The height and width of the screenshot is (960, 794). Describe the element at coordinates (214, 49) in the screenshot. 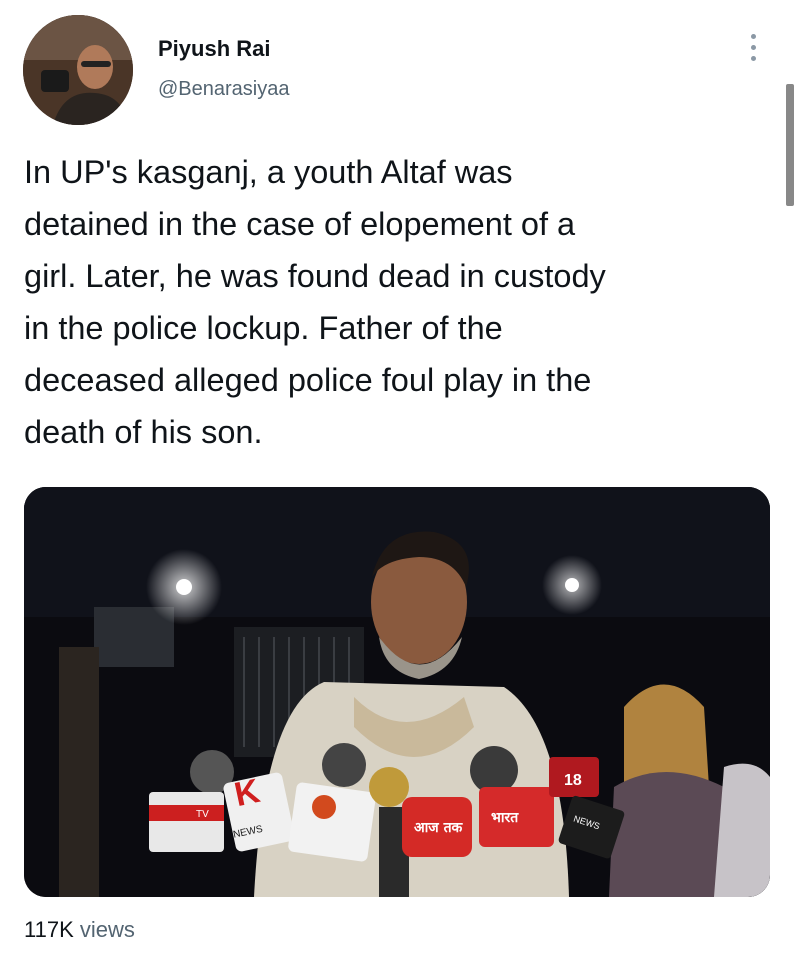

I see `author-name: Piyush Rai` at that location.